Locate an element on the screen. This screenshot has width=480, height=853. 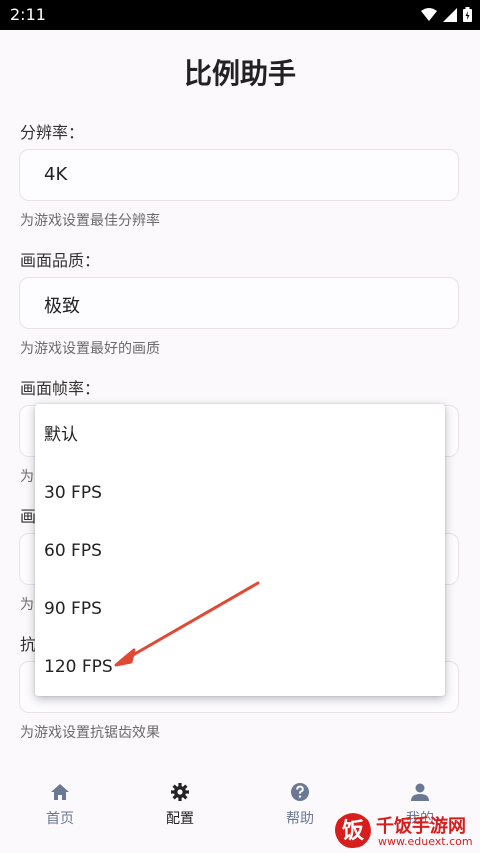
status-bar: 2:11 is located at coordinates (240, 15).